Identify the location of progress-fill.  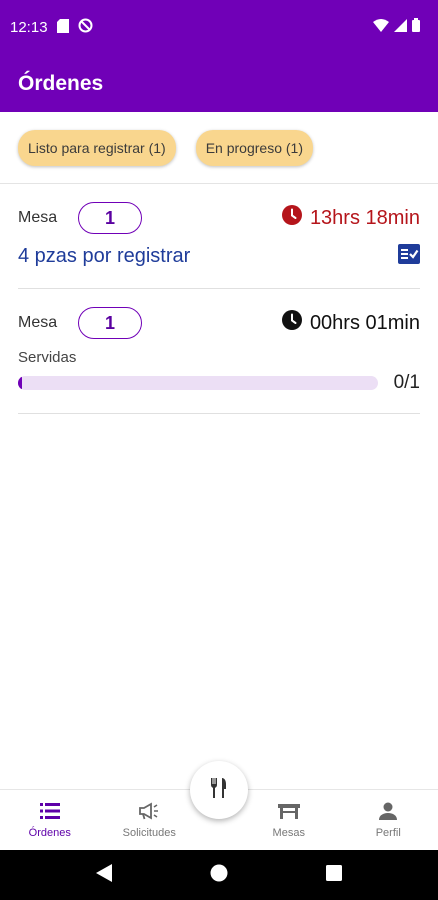
(20, 383).